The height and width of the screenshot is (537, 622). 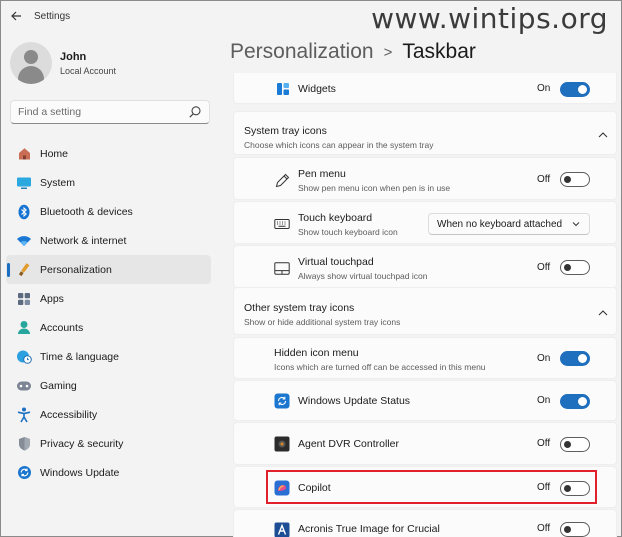 I want to click on watermark: www.wintips.org, so click(x=489, y=18).